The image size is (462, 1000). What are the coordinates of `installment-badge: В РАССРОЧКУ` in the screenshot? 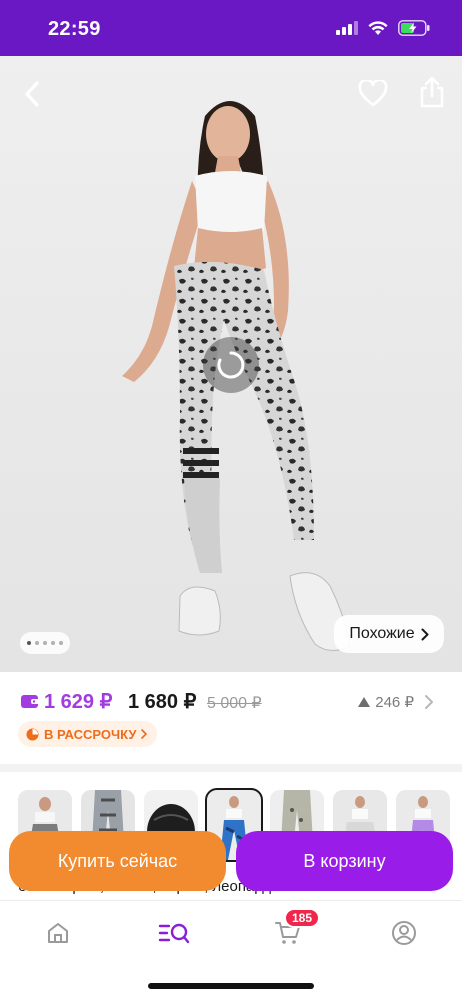 It's located at (88, 734).